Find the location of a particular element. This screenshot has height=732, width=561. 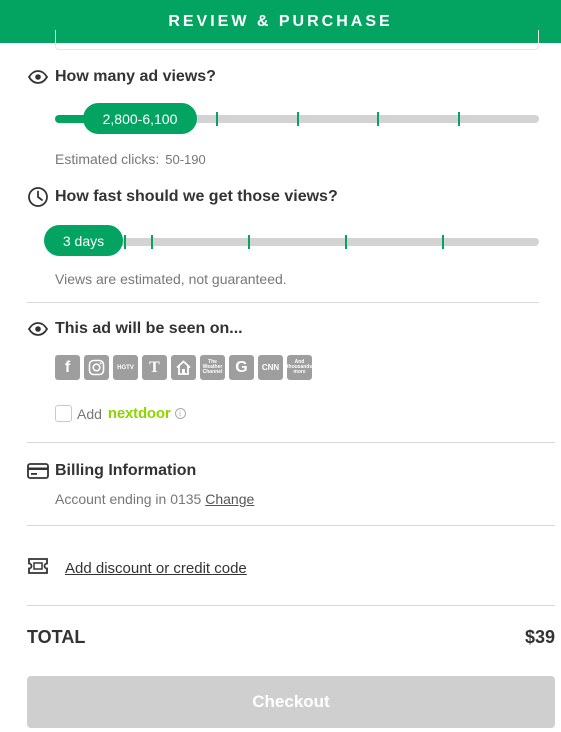

ad-views-title: How many ad views? is located at coordinates (135, 76).